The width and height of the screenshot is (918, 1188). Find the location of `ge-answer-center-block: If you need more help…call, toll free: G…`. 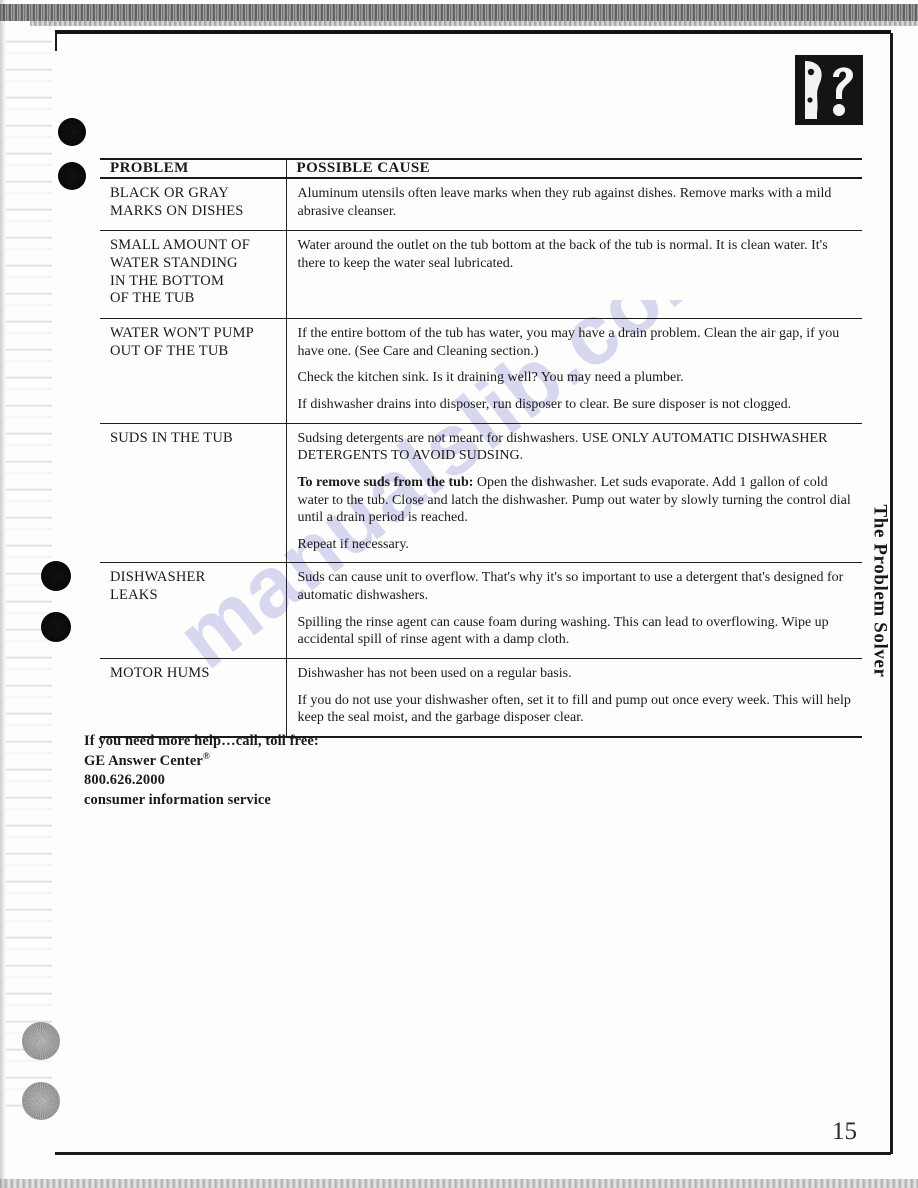

ge-answer-center-block: If you need more help…call, toll free: G… is located at coordinates (201, 771).